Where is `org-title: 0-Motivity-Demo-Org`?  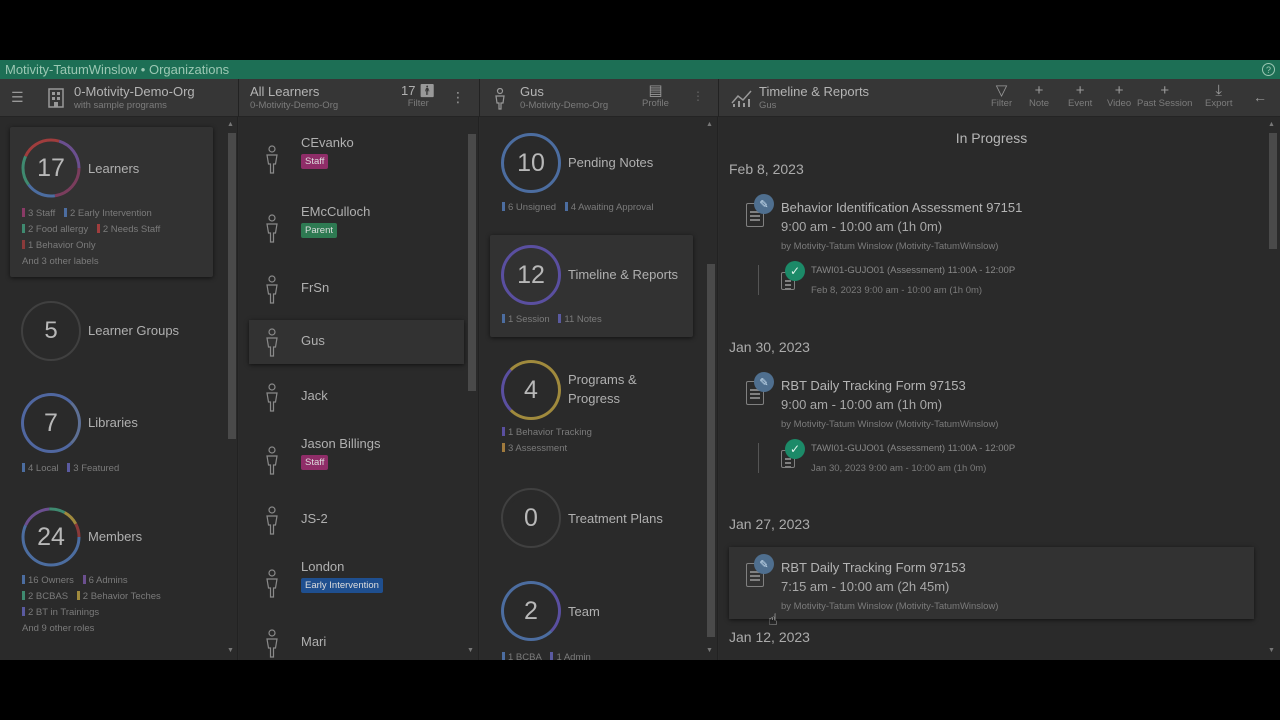 org-title: 0-Motivity-Demo-Org is located at coordinates (134, 91).